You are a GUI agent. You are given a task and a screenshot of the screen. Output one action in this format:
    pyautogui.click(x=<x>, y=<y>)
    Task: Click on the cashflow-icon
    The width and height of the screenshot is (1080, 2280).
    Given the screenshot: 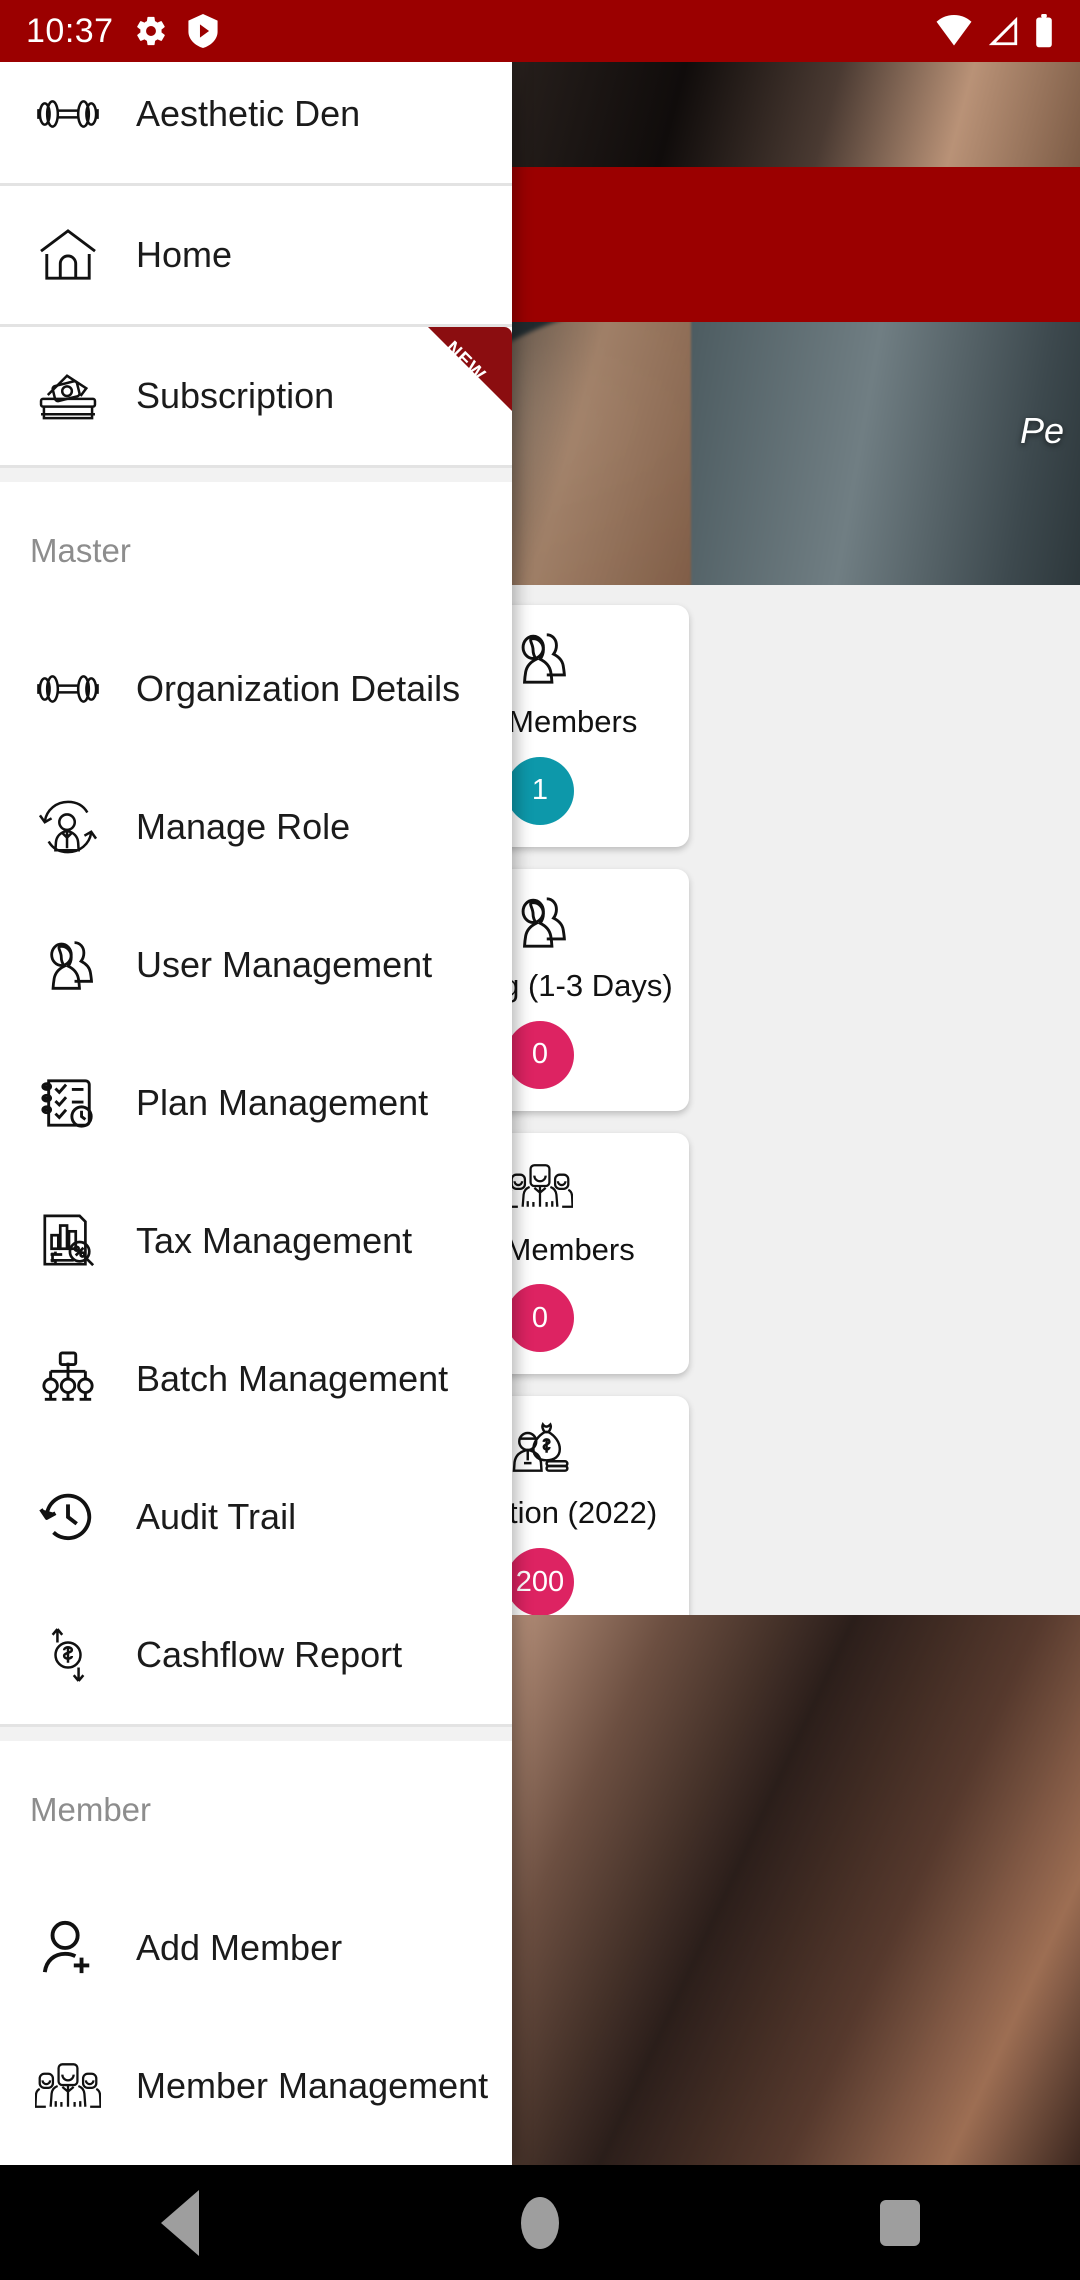 What is the action you would take?
    pyautogui.click(x=68, y=1655)
    